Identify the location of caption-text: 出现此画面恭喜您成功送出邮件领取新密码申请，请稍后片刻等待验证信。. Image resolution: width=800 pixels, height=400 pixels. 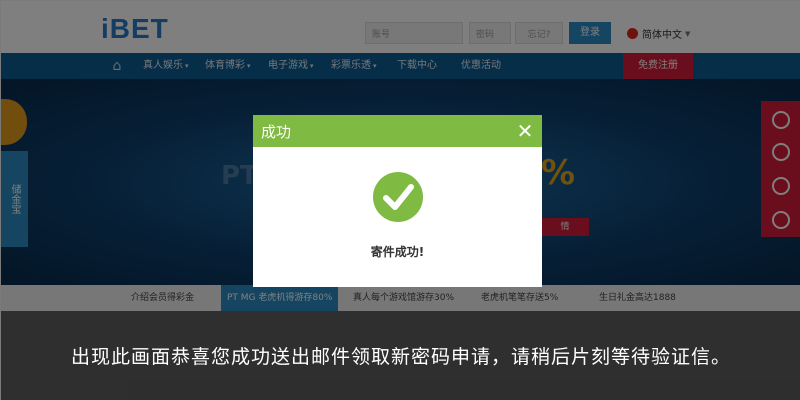
(400, 357).